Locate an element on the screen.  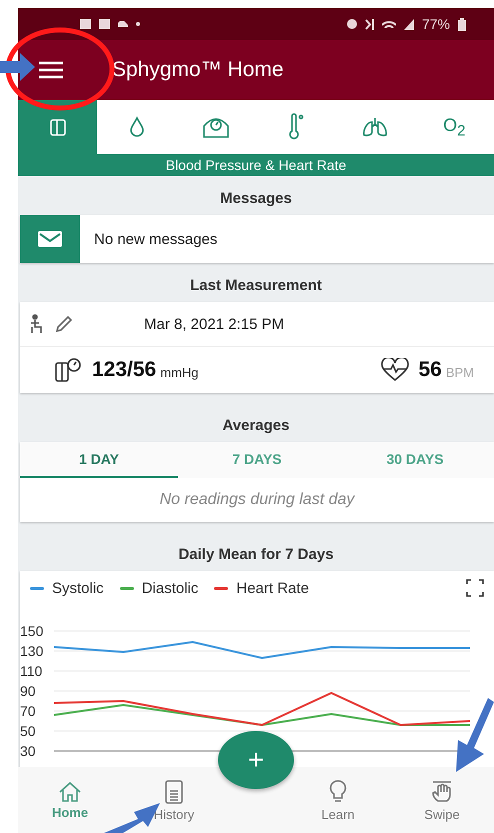
section-heading: Messages is located at coordinates (256, 199).